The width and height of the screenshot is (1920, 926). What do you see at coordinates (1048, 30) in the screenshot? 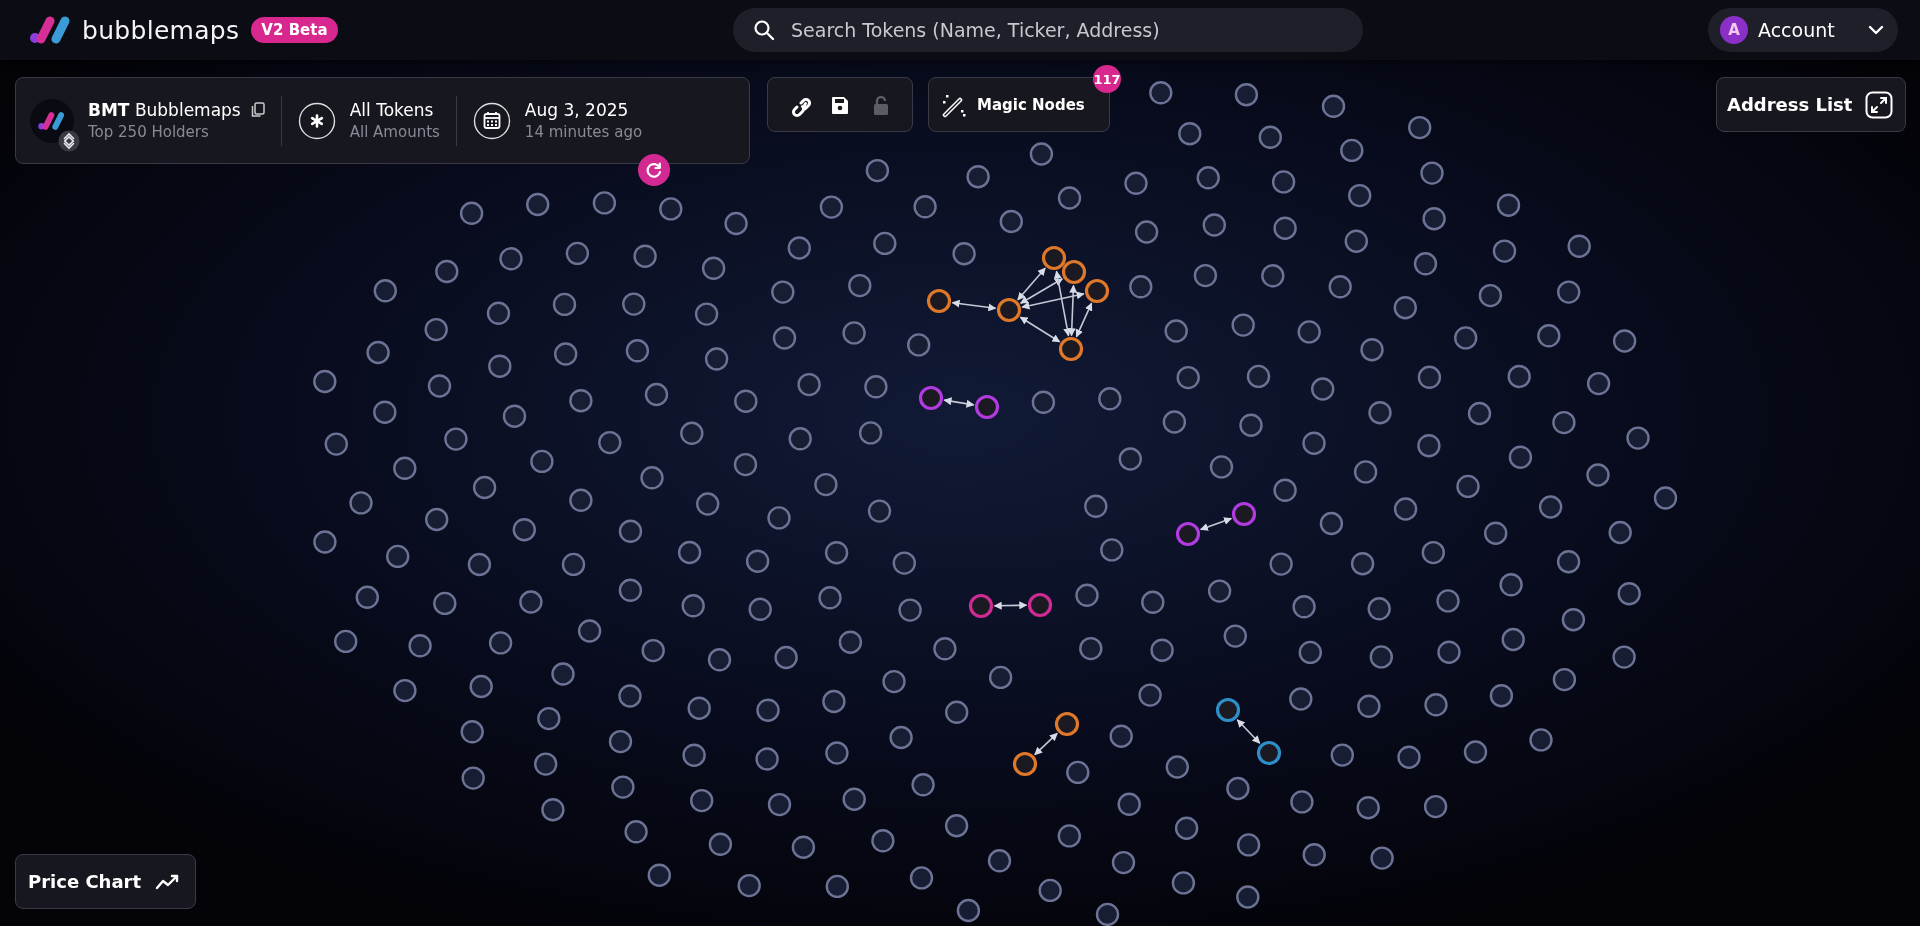
I see `search-field: Search Tokens (Name, Ticker, Address)` at bounding box center [1048, 30].